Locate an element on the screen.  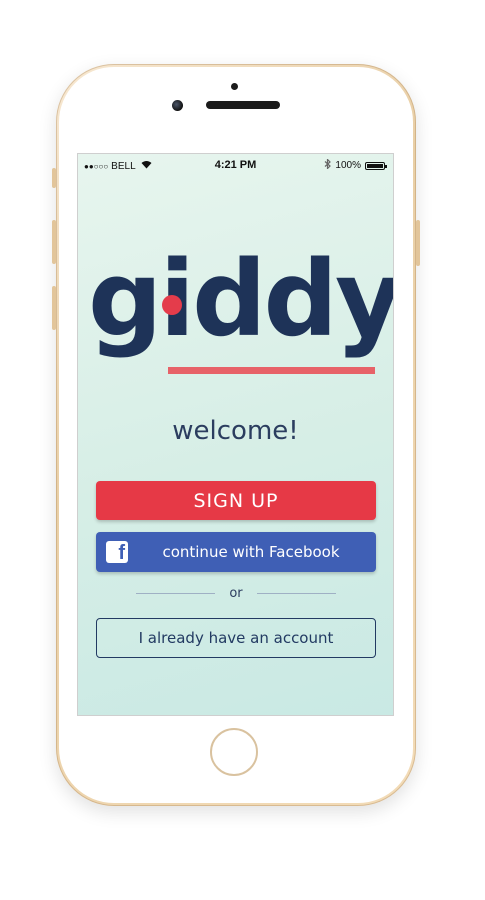
sign-up-label: SIGN UP is located at coordinates (236, 500).